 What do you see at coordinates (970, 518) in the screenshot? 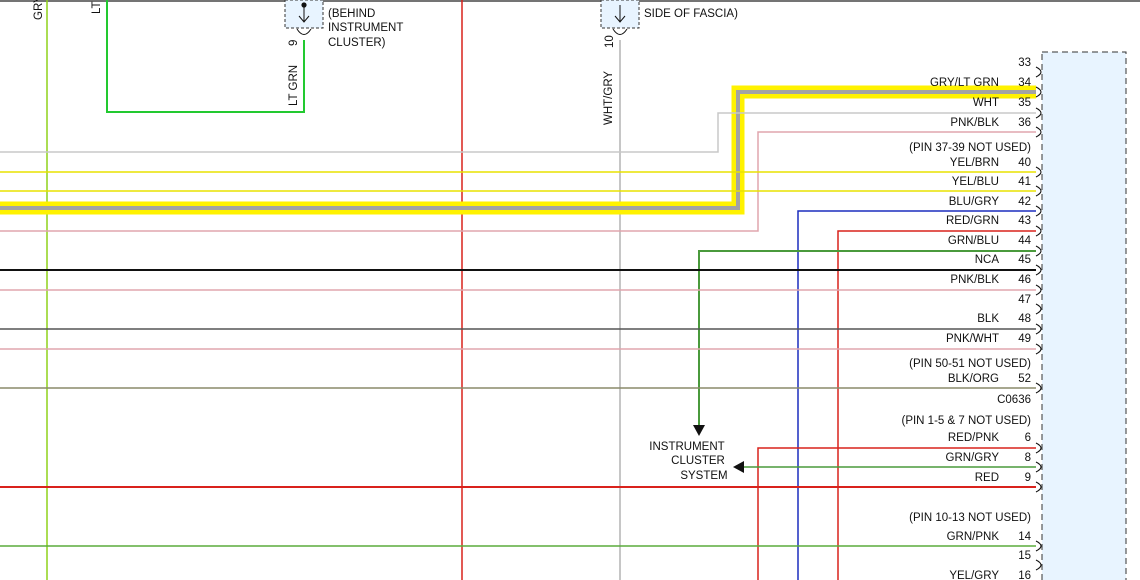
I see `pin-note: (PIN 10-13 NOT USED)` at bounding box center [970, 518].